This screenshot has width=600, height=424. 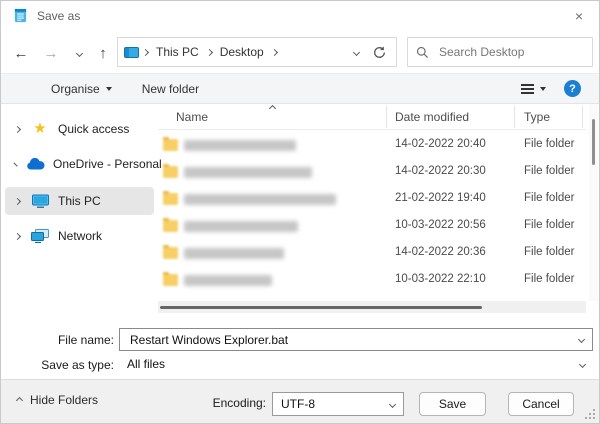 What do you see at coordinates (452, 404) in the screenshot?
I see `save-button: Save` at bounding box center [452, 404].